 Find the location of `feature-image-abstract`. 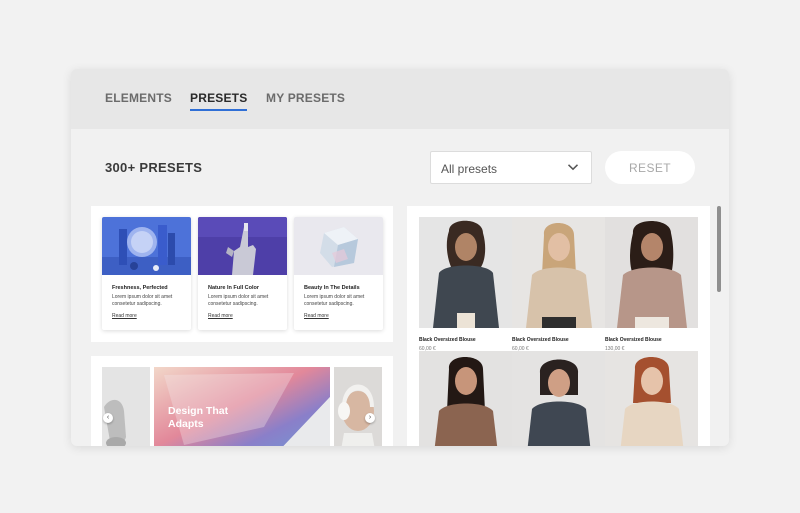

feature-image-abstract is located at coordinates (146, 246).